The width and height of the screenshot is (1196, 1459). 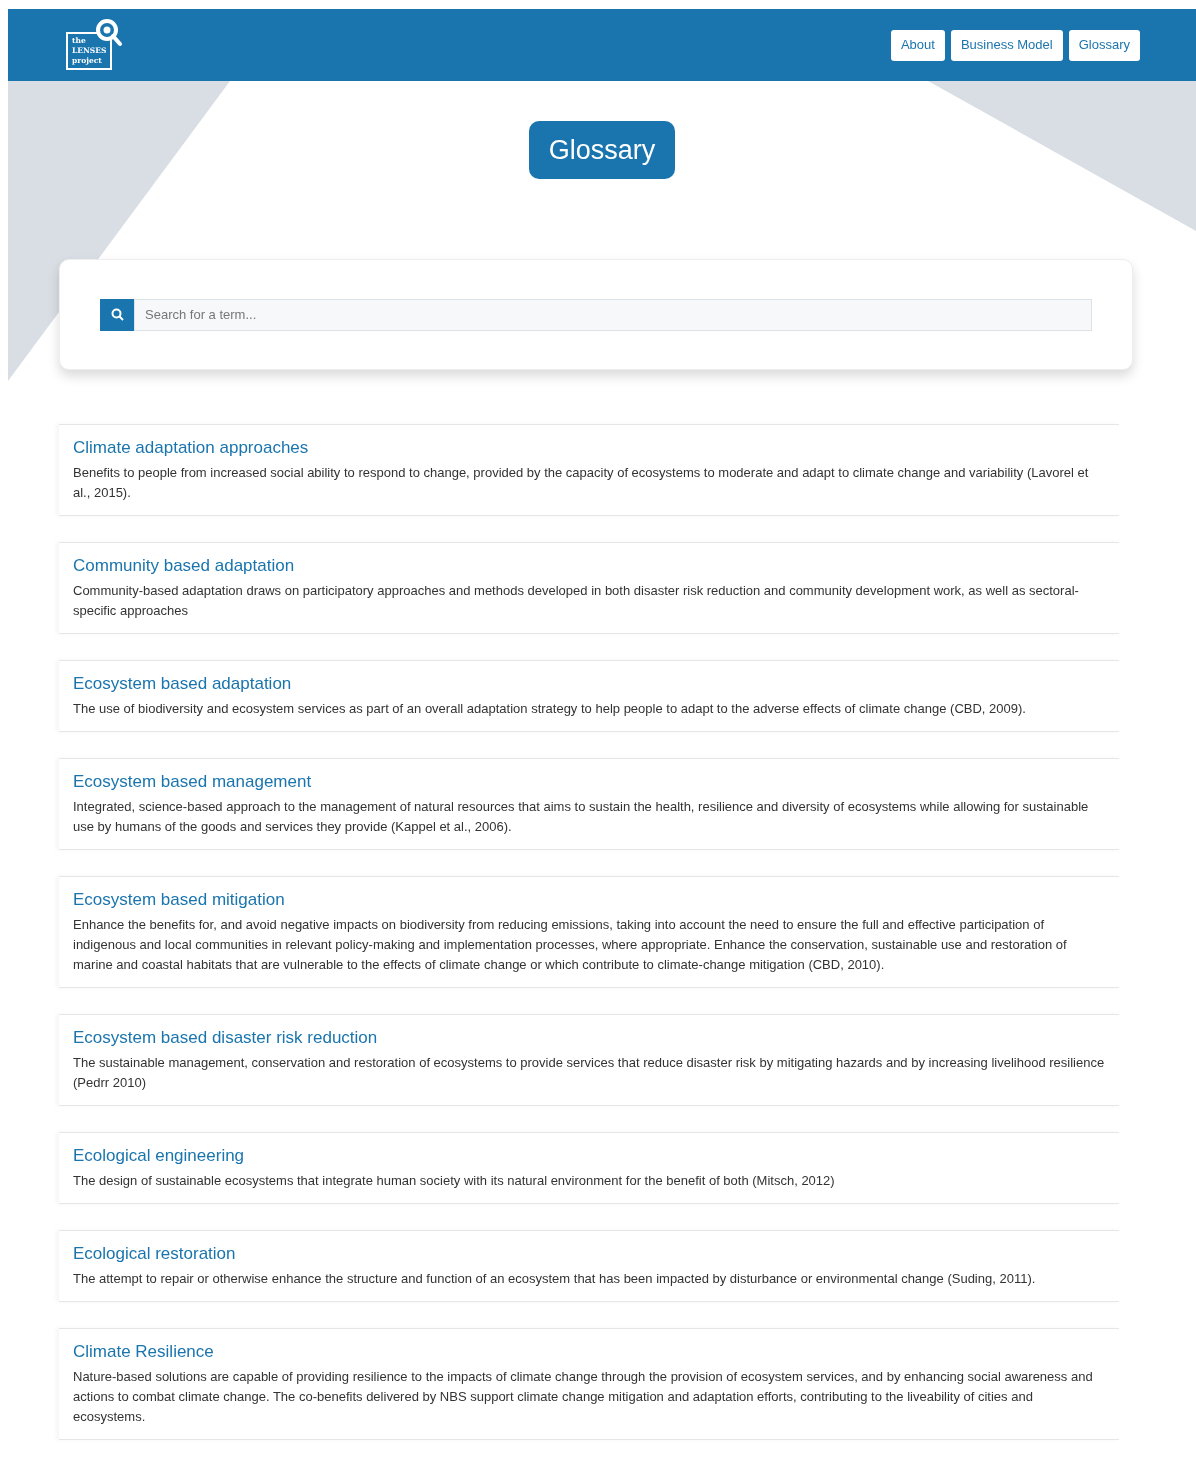 I want to click on page-title: Glossary, so click(x=602, y=150).